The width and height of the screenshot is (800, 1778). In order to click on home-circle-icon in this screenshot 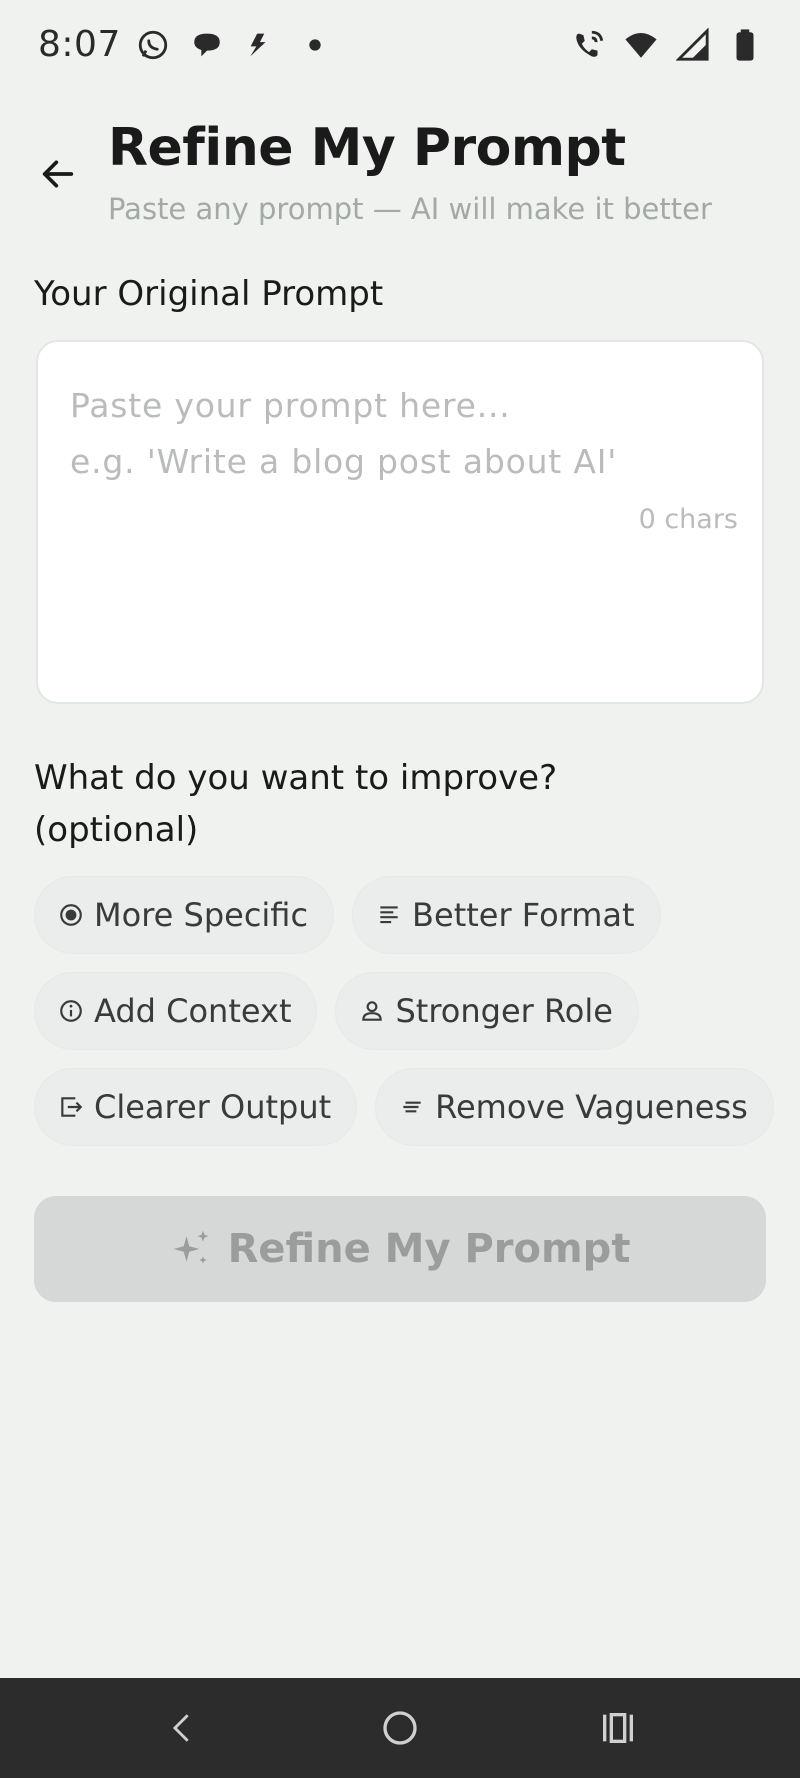, I will do `click(400, 1728)`.